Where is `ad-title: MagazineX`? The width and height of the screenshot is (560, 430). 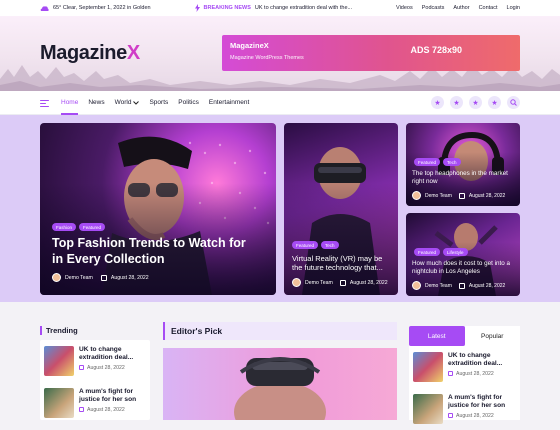
ad-title: MagazineX is located at coordinates (249, 45).